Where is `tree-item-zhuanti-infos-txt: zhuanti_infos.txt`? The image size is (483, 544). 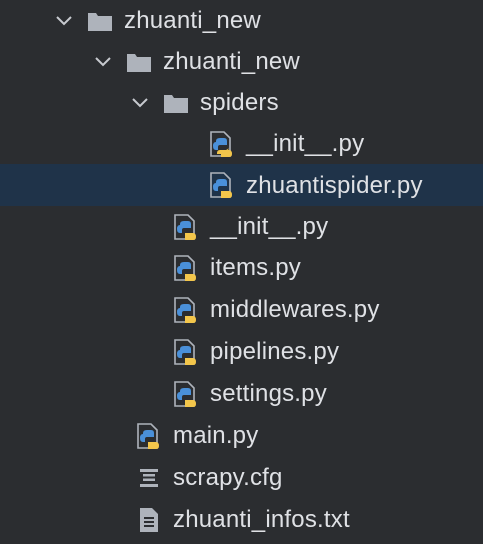
tree-item-zhuanti-infos-txt: zhuanti_infos.txt is located at coordinates (241, 519).